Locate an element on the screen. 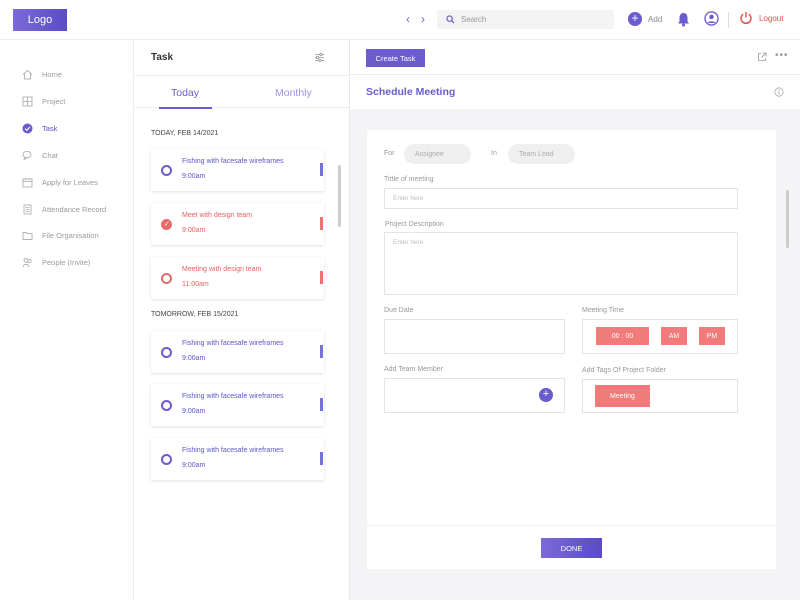 The height and width of the screenshot is (600, 800). assignee-select: Assignee is located at coordinates (437, 154).